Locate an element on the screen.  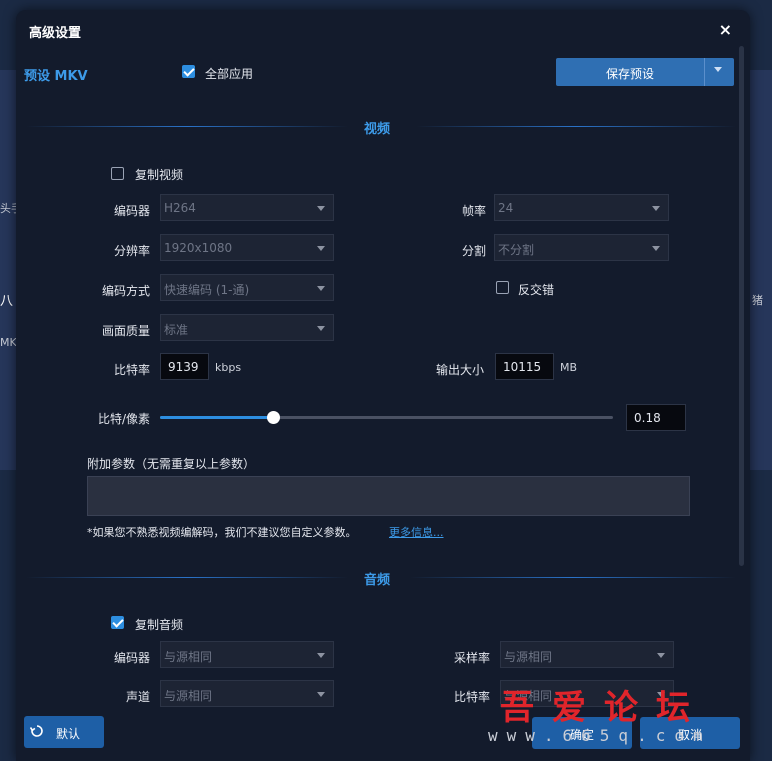
bits-per-pixel-label: 比特/像素 is located at coordinates (123, 419).